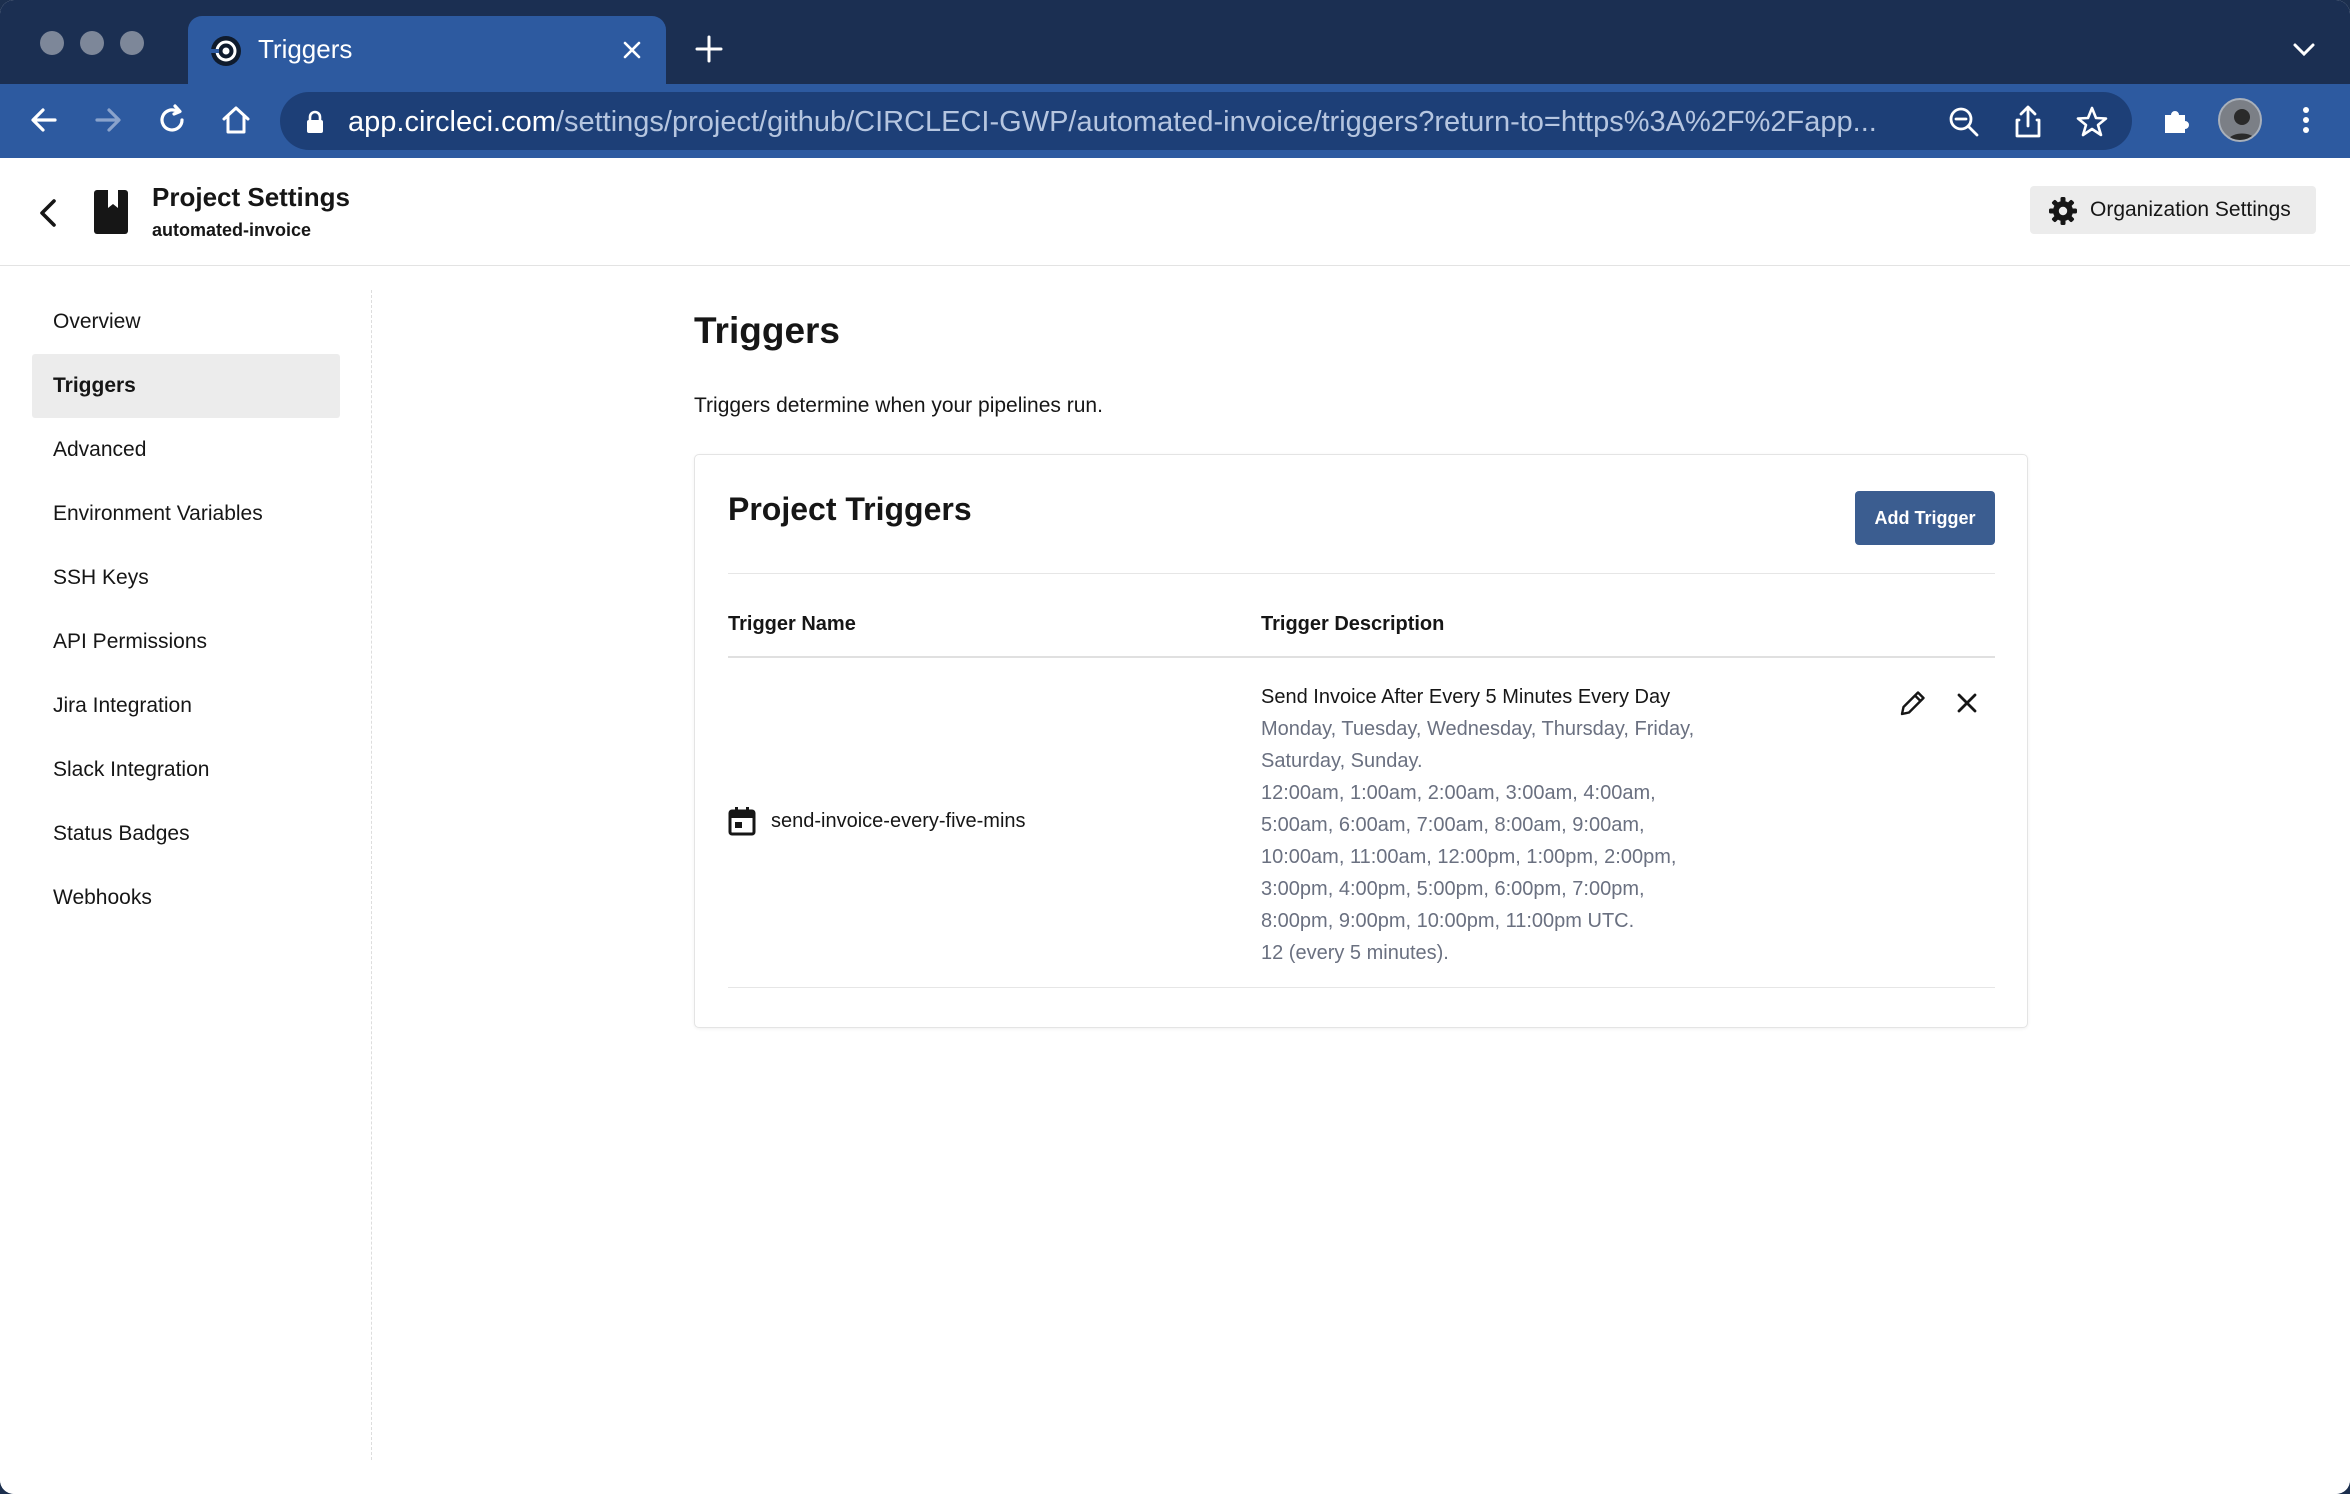 This screenshot has width=2350, height=1494. I want to click on pencil-icon, so click(1913, 703).